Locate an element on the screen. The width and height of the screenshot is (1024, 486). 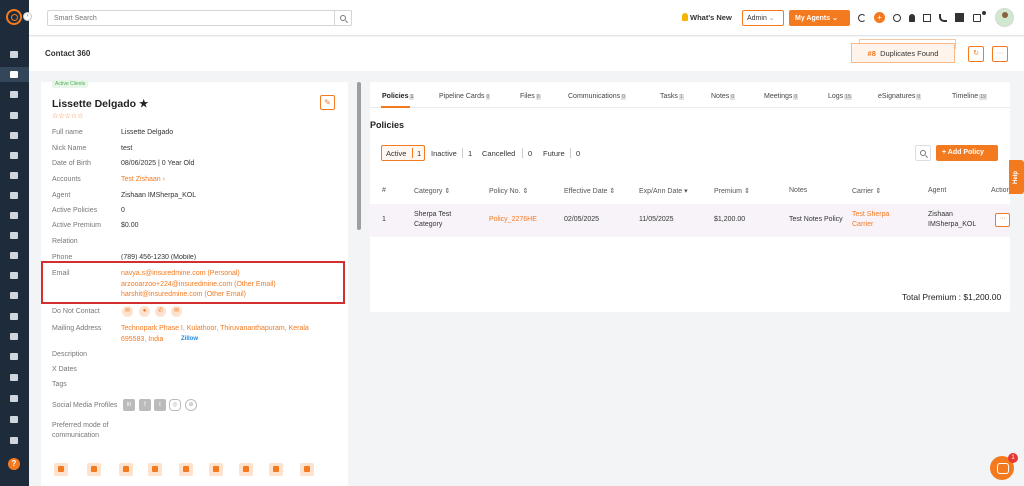
carrier-line: Carrier is located at coordinates (863, 224).